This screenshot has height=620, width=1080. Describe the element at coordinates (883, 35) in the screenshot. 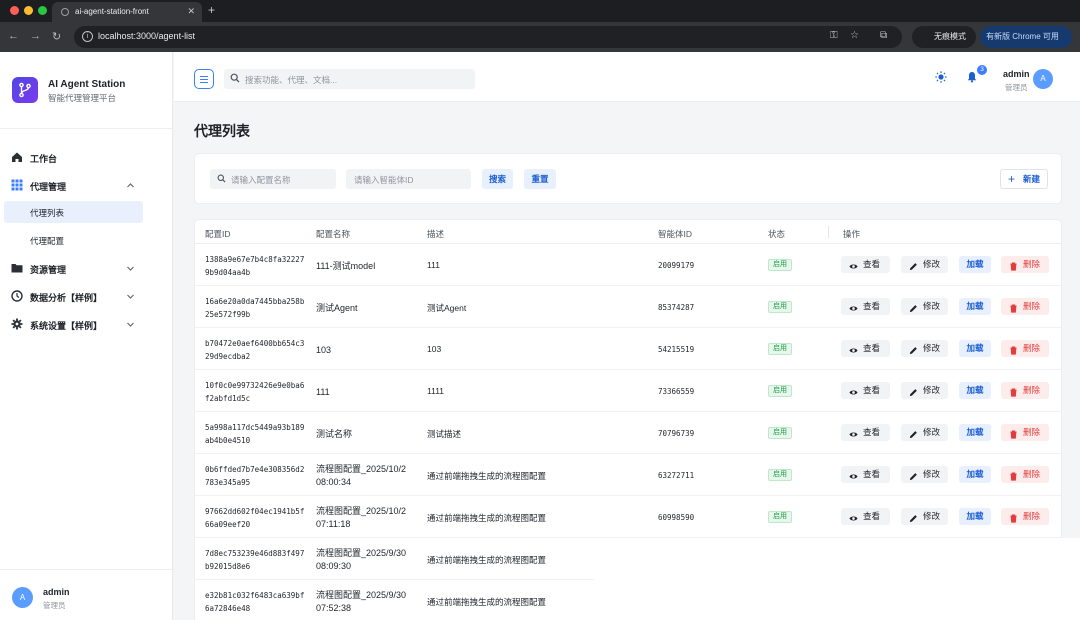

I see `cast-icon: ⧉` at that location.